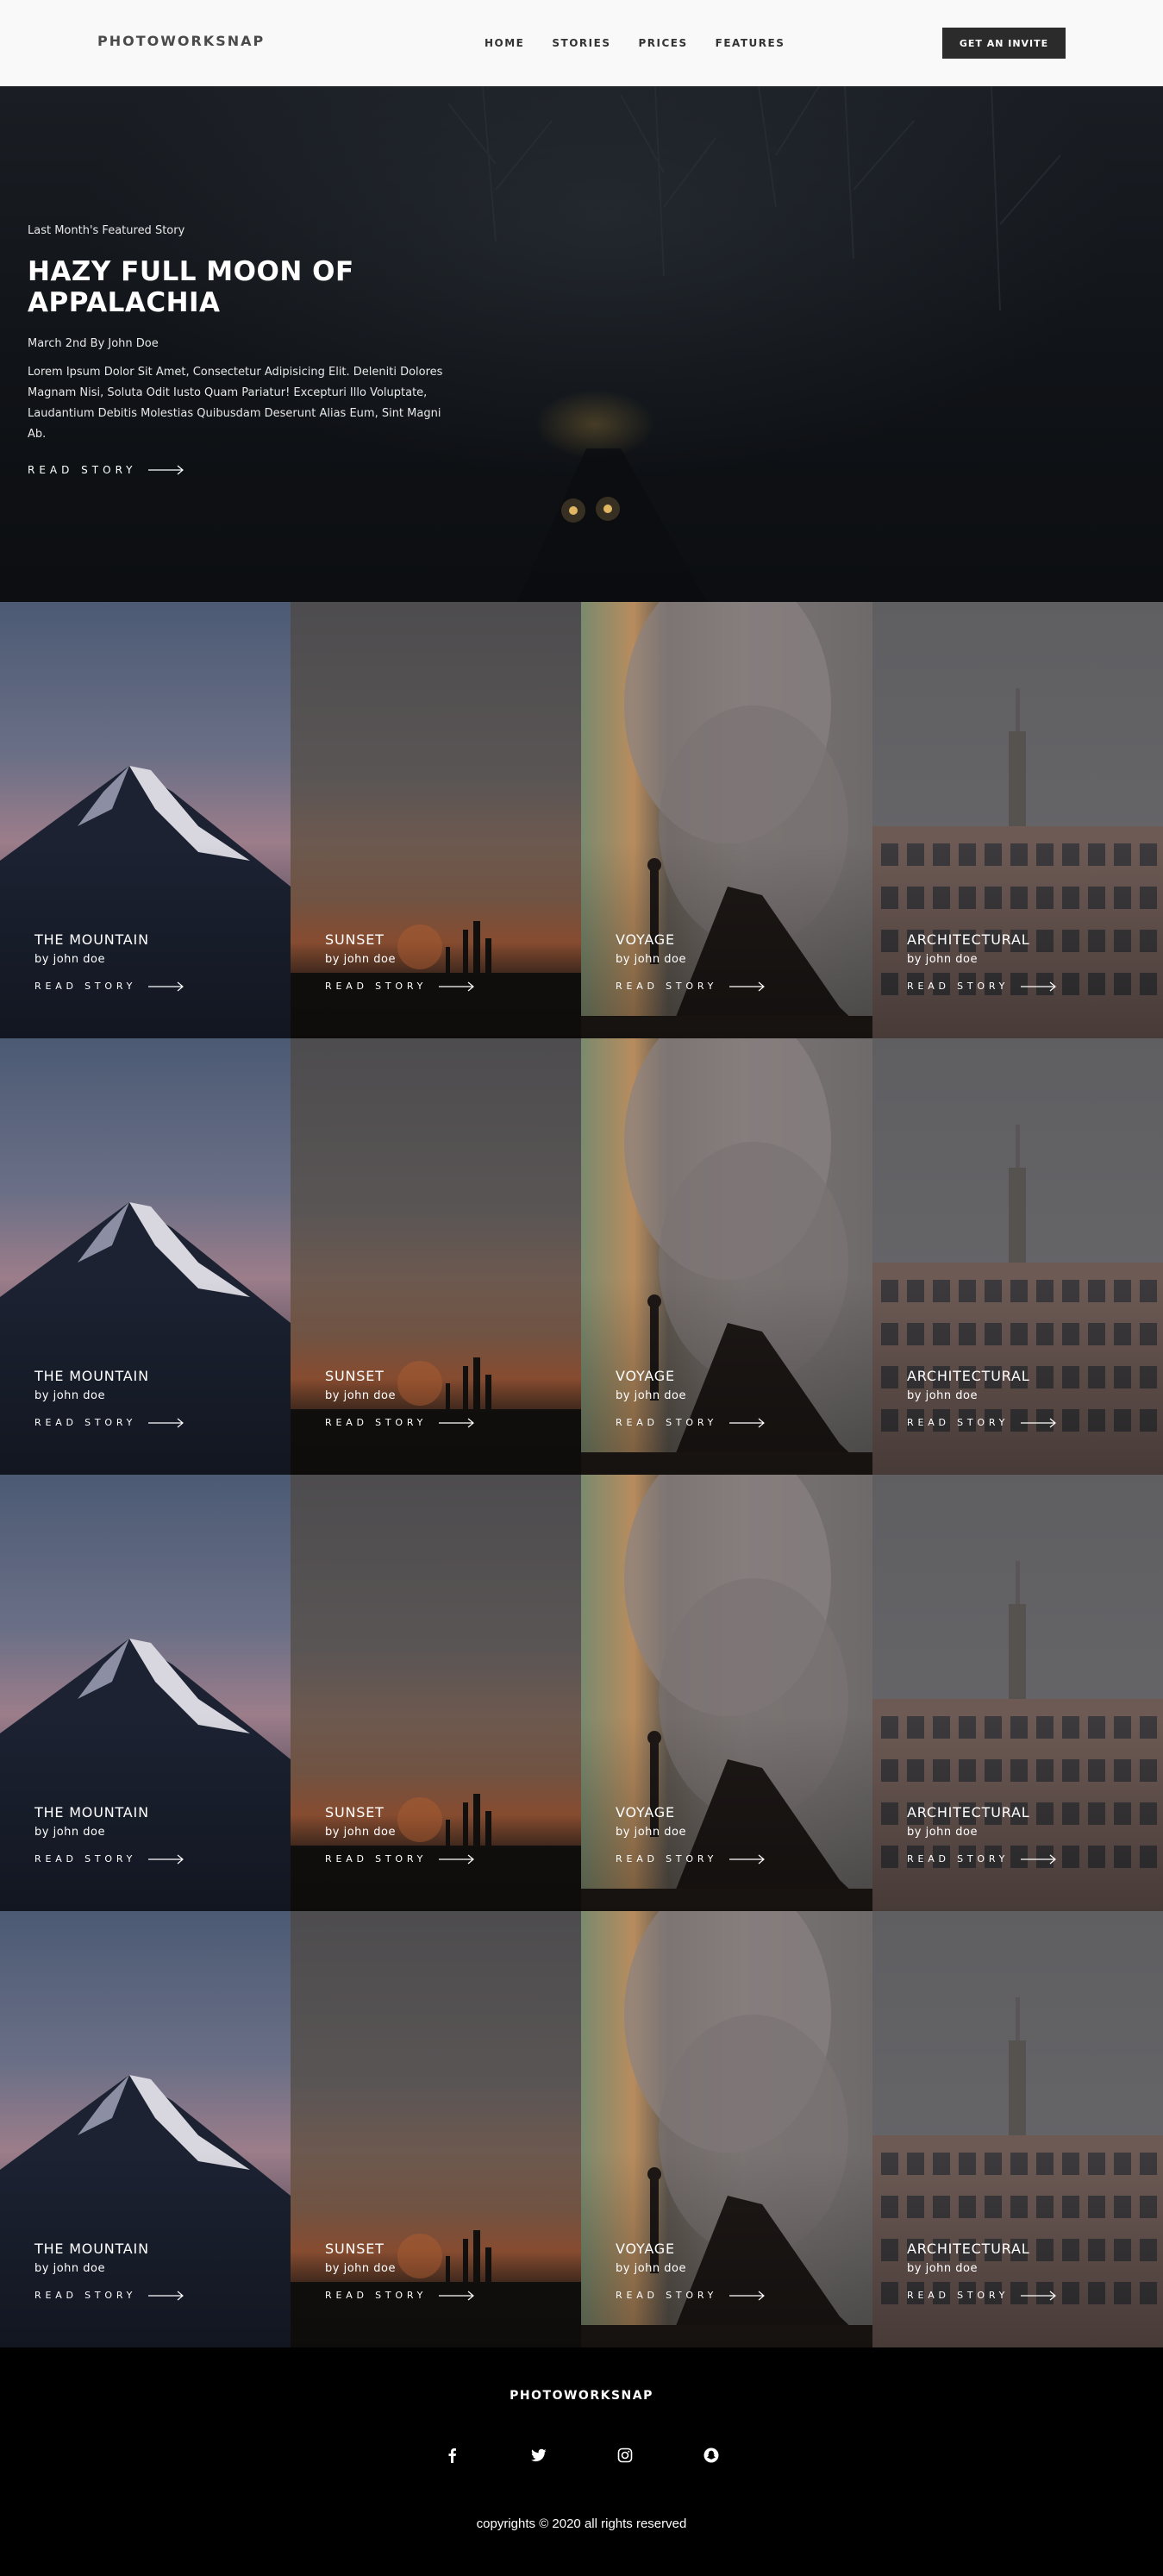 The width and height of the screenshot is (1163, 2576). I want to click on story-card-info: THE MOUNTAIN by john doe READ STORY, so click(109, 1398).